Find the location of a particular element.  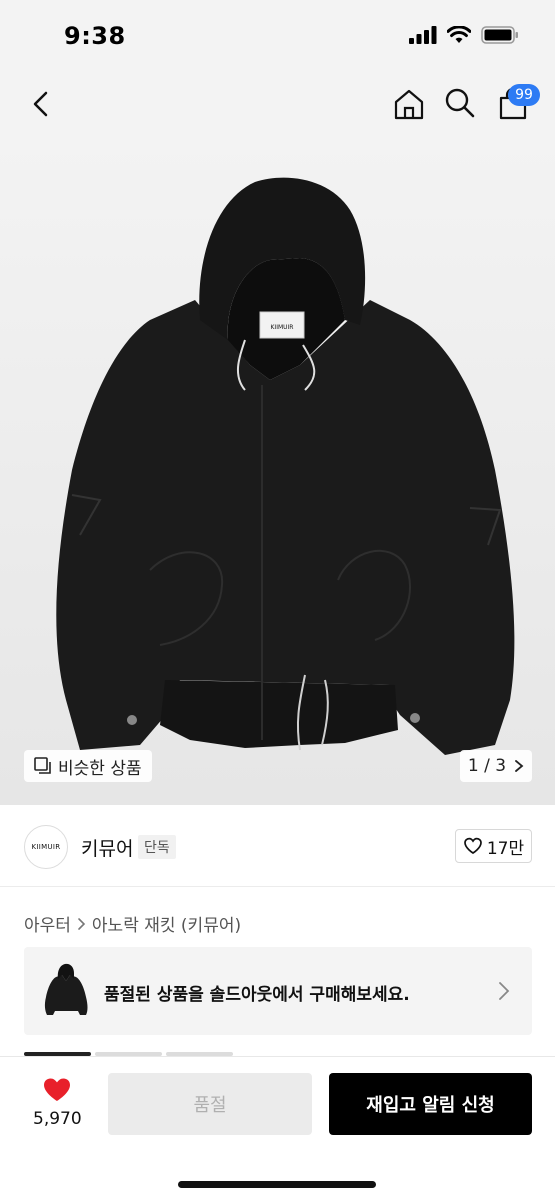

wifi-icon is located at coordinates (459, 34).